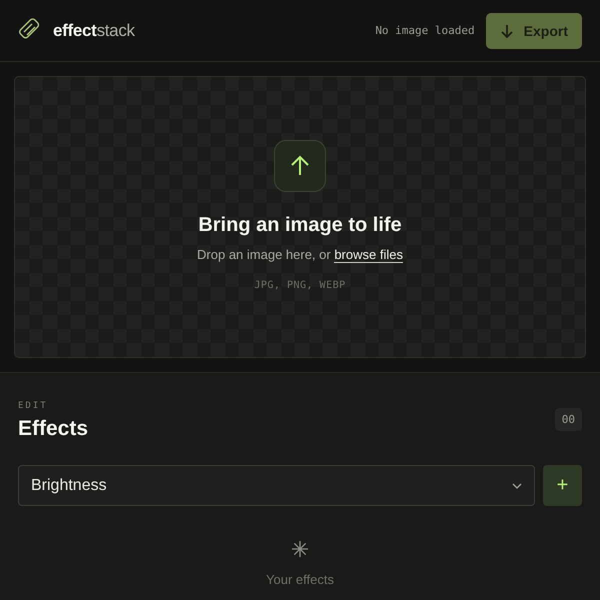 This screenshot has width=600, height=600. I want to click on app-logo: effectstack, so click(94, 30).